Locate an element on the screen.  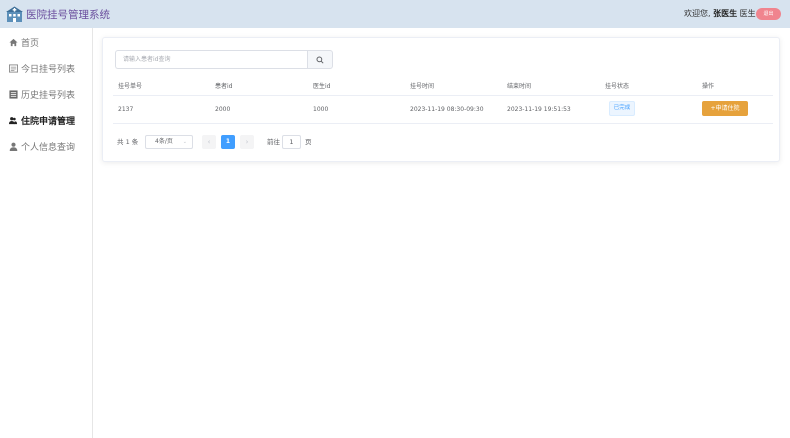
cell-doctor-id: 1000 is located at coordinates (321, 109).